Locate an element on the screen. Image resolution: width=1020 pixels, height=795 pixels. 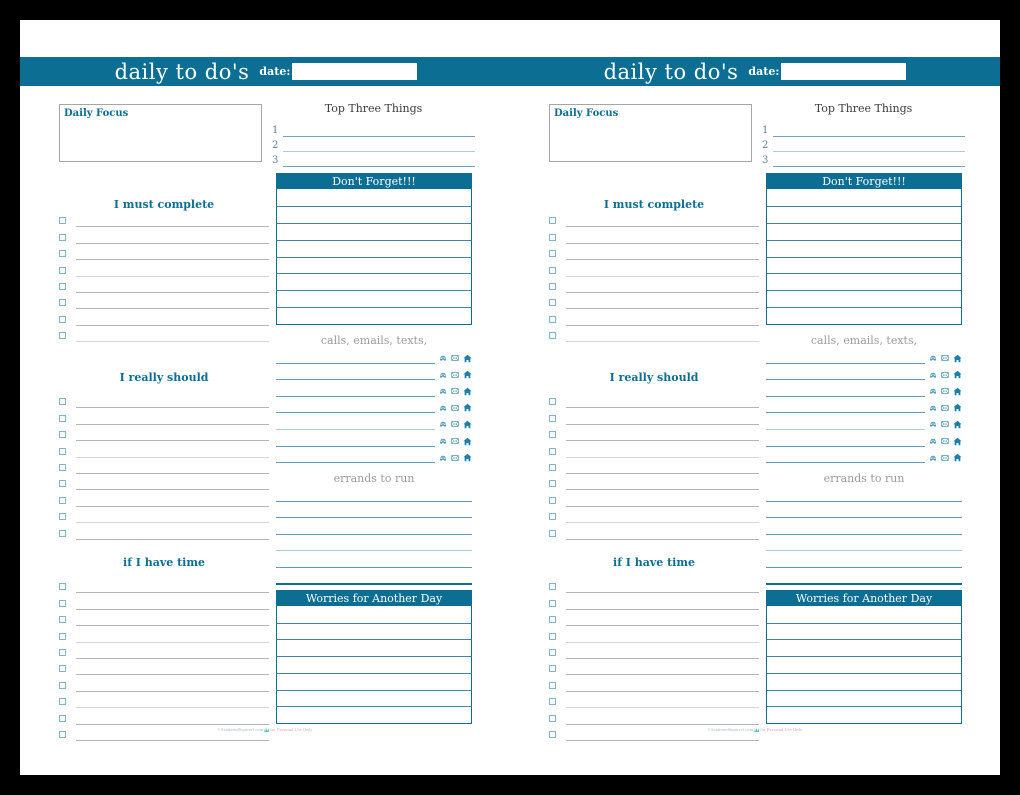
top-three-item: 1 is located at coordinates (863, 129).